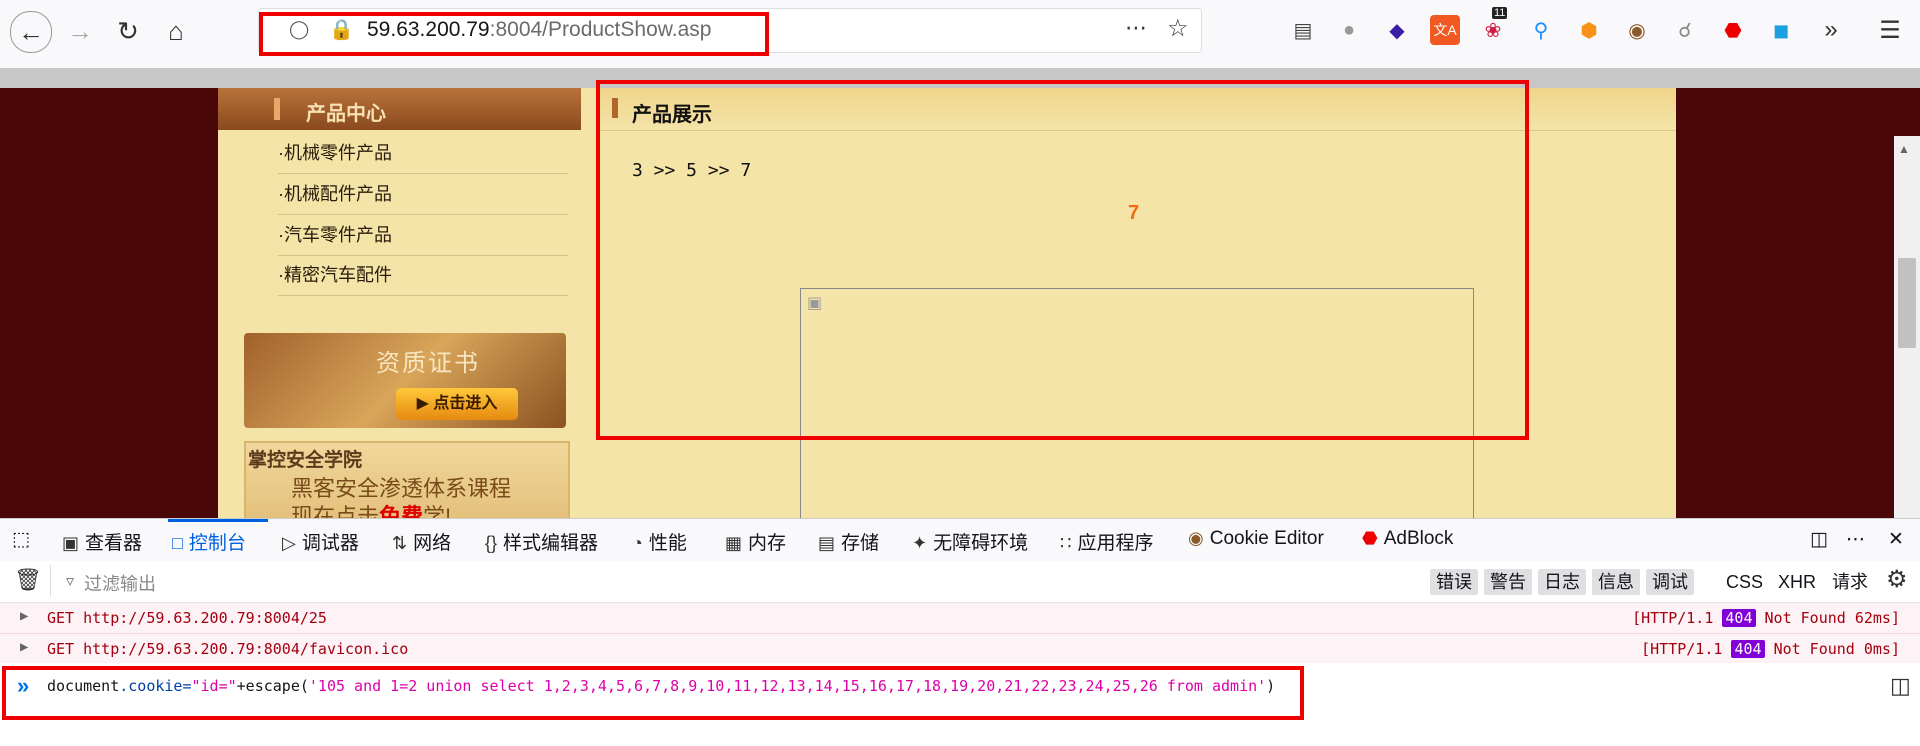 The image size is (1920, 746). What do you see at coordinates (457, 404) in the screenshot?
I see `enter-button: ▶ 点击进入` at bounding box center [457, 404].